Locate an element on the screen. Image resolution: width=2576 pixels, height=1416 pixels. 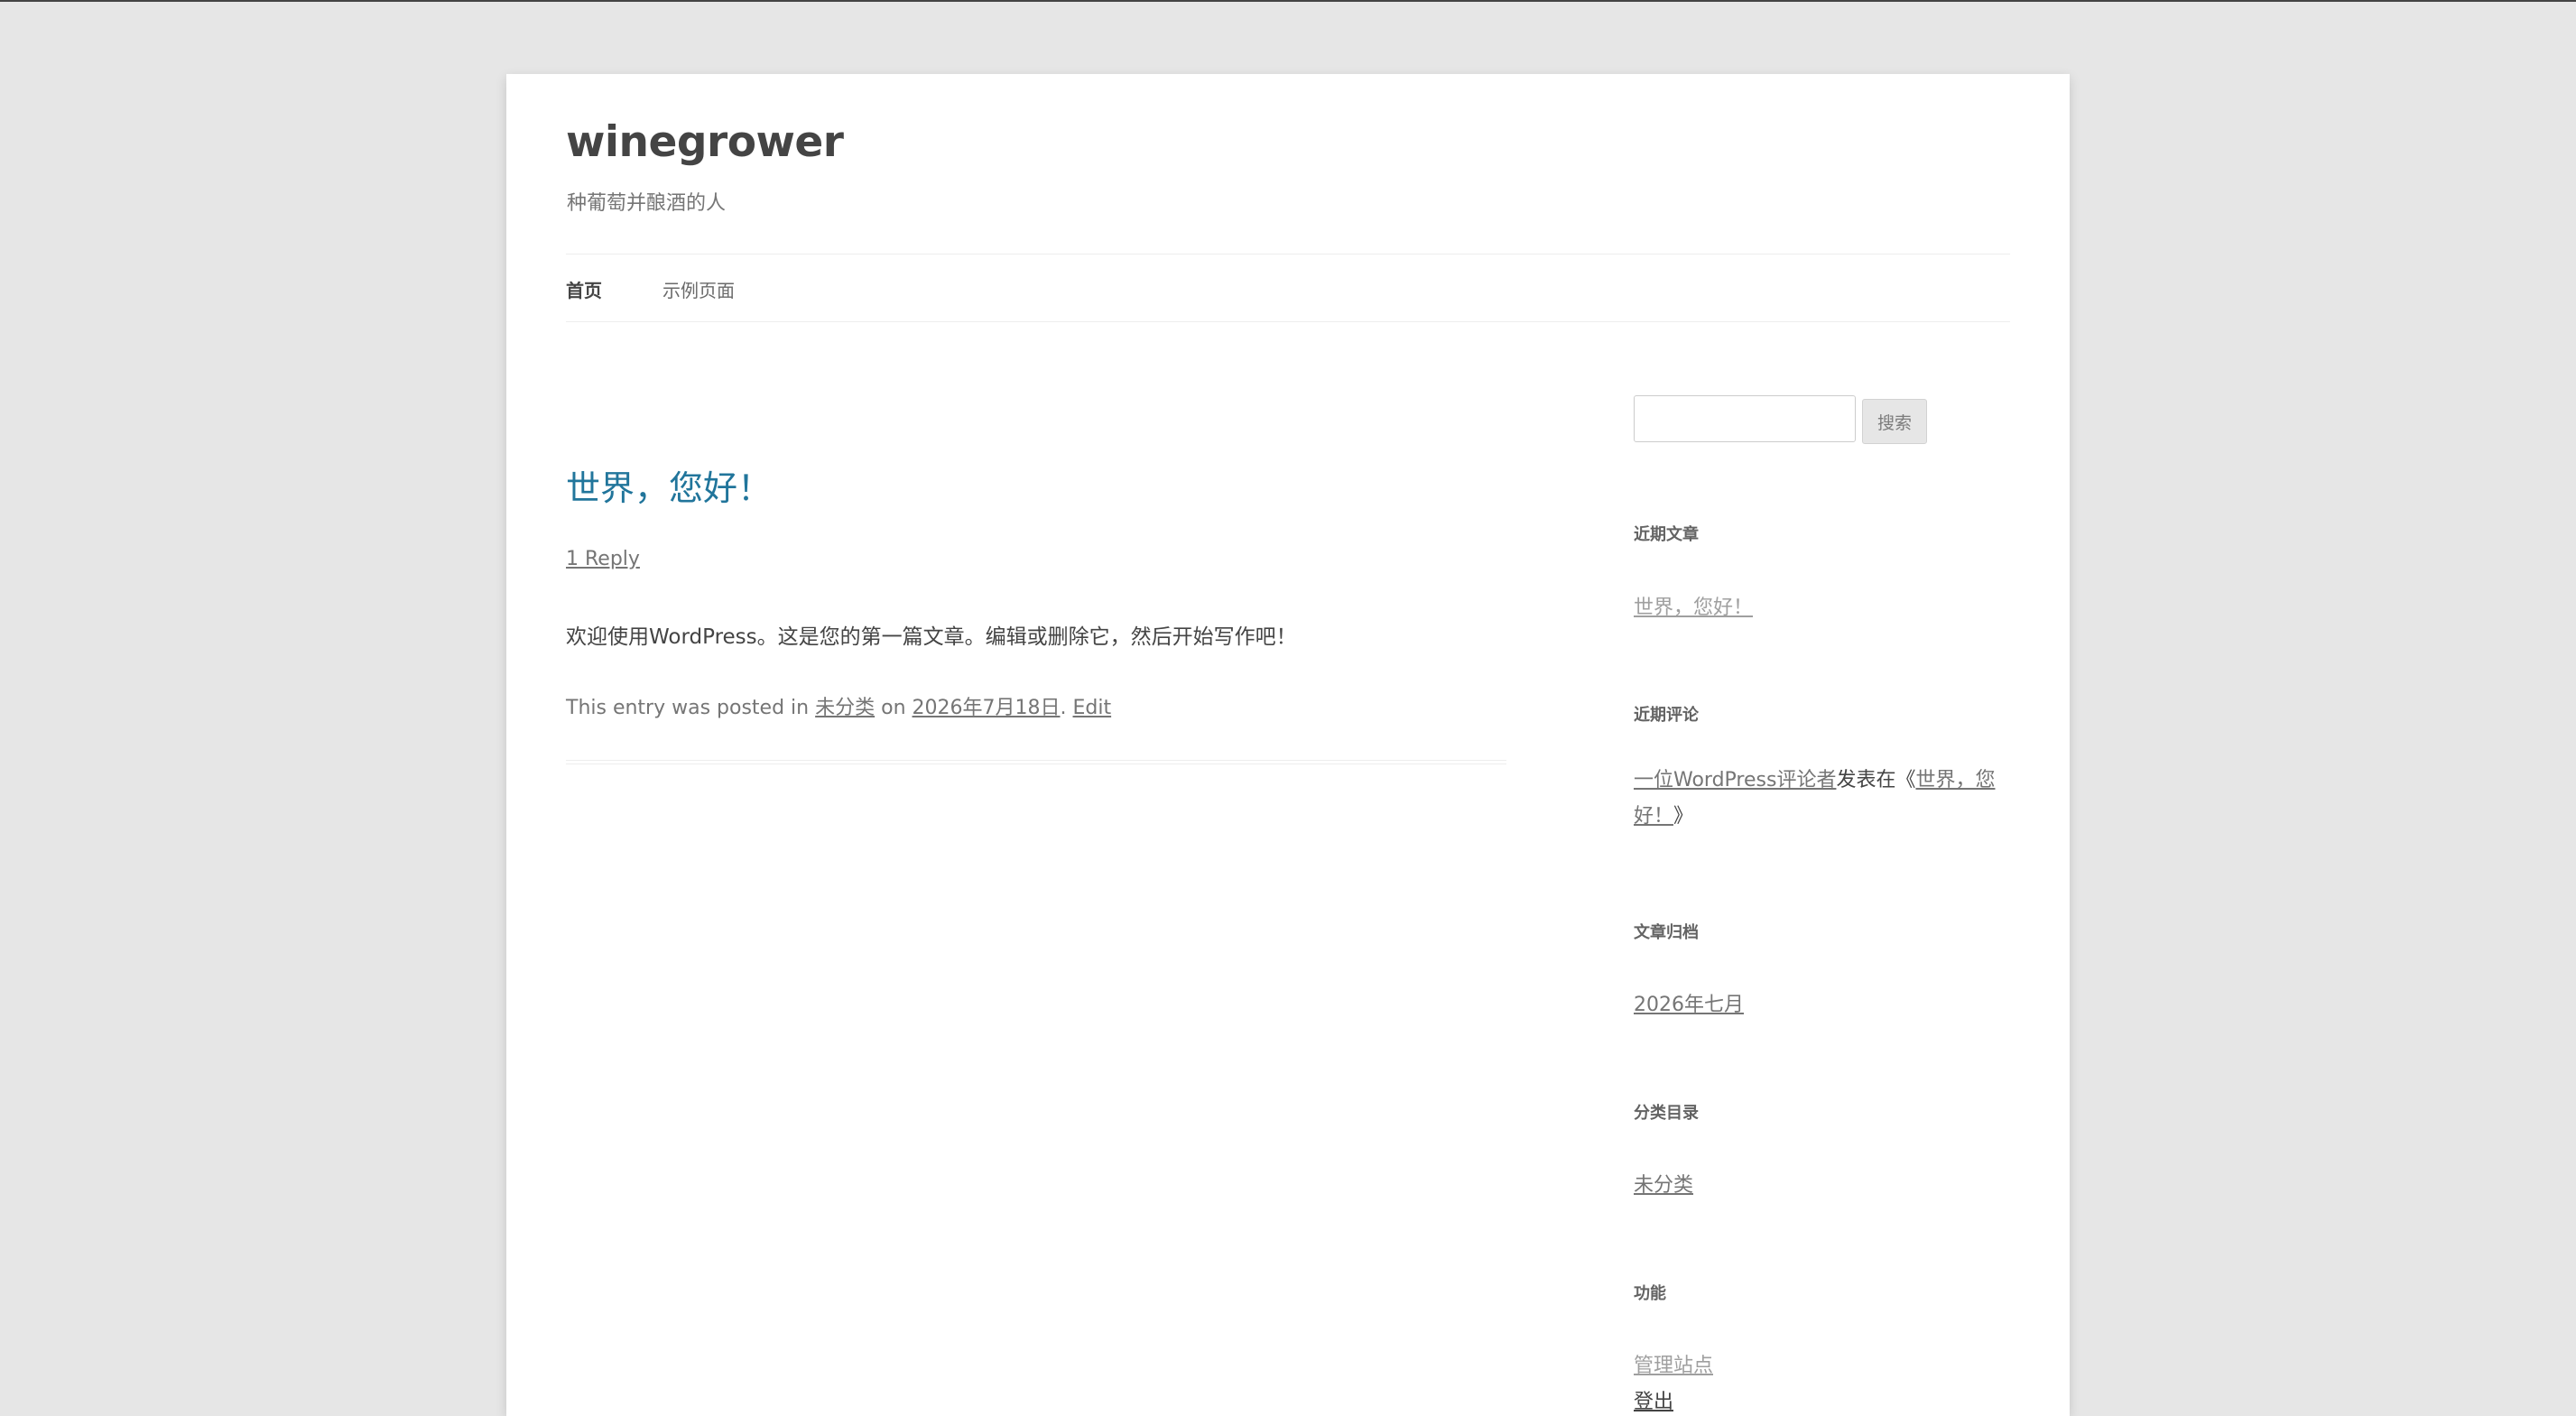
post-title: 世界，您好！ is located at coordinates (669, 485).